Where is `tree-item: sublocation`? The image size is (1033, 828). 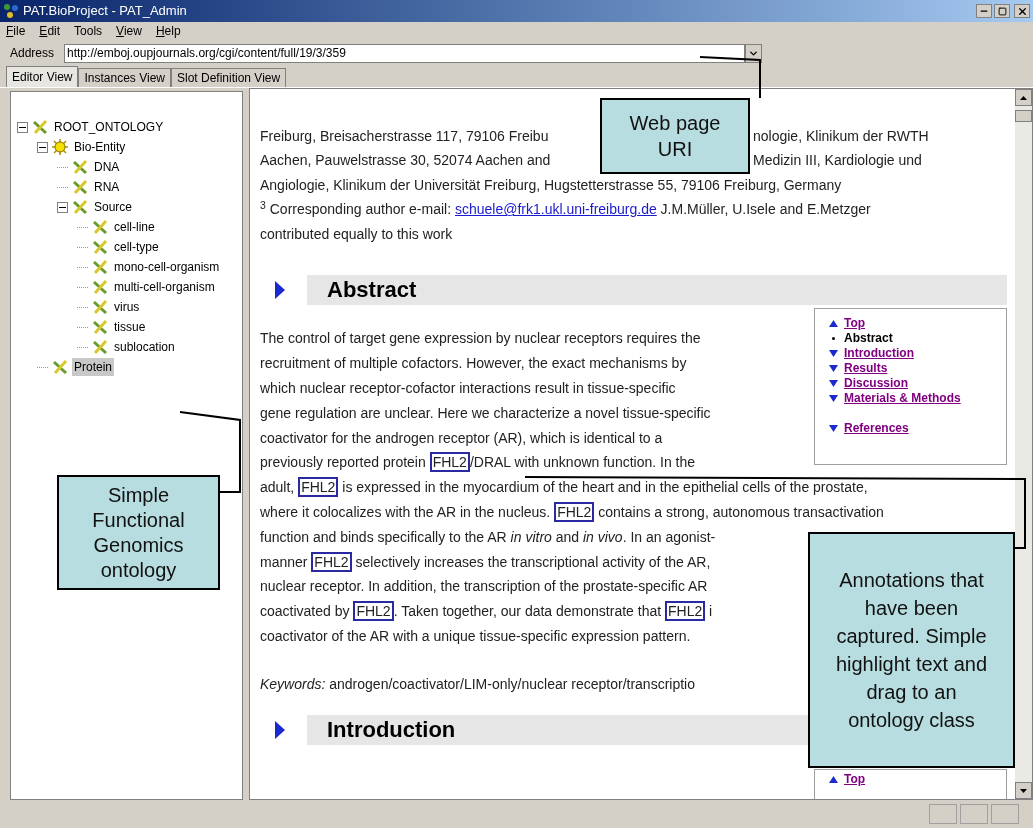 tree-item: sublocation is located at coordinates (144, 347).